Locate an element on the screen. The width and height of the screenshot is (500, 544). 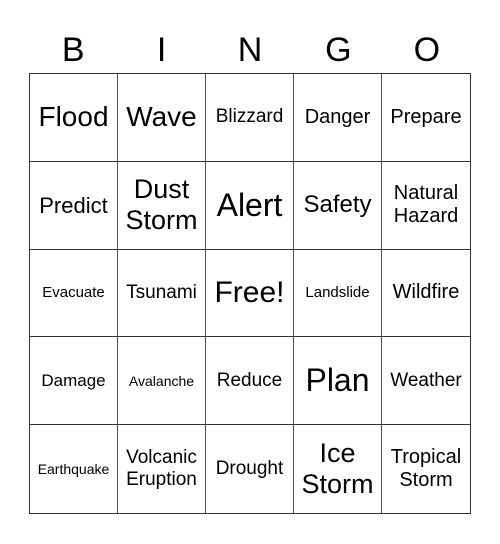
bingo-cell: Earthquake is located at coordinates (74, 469).